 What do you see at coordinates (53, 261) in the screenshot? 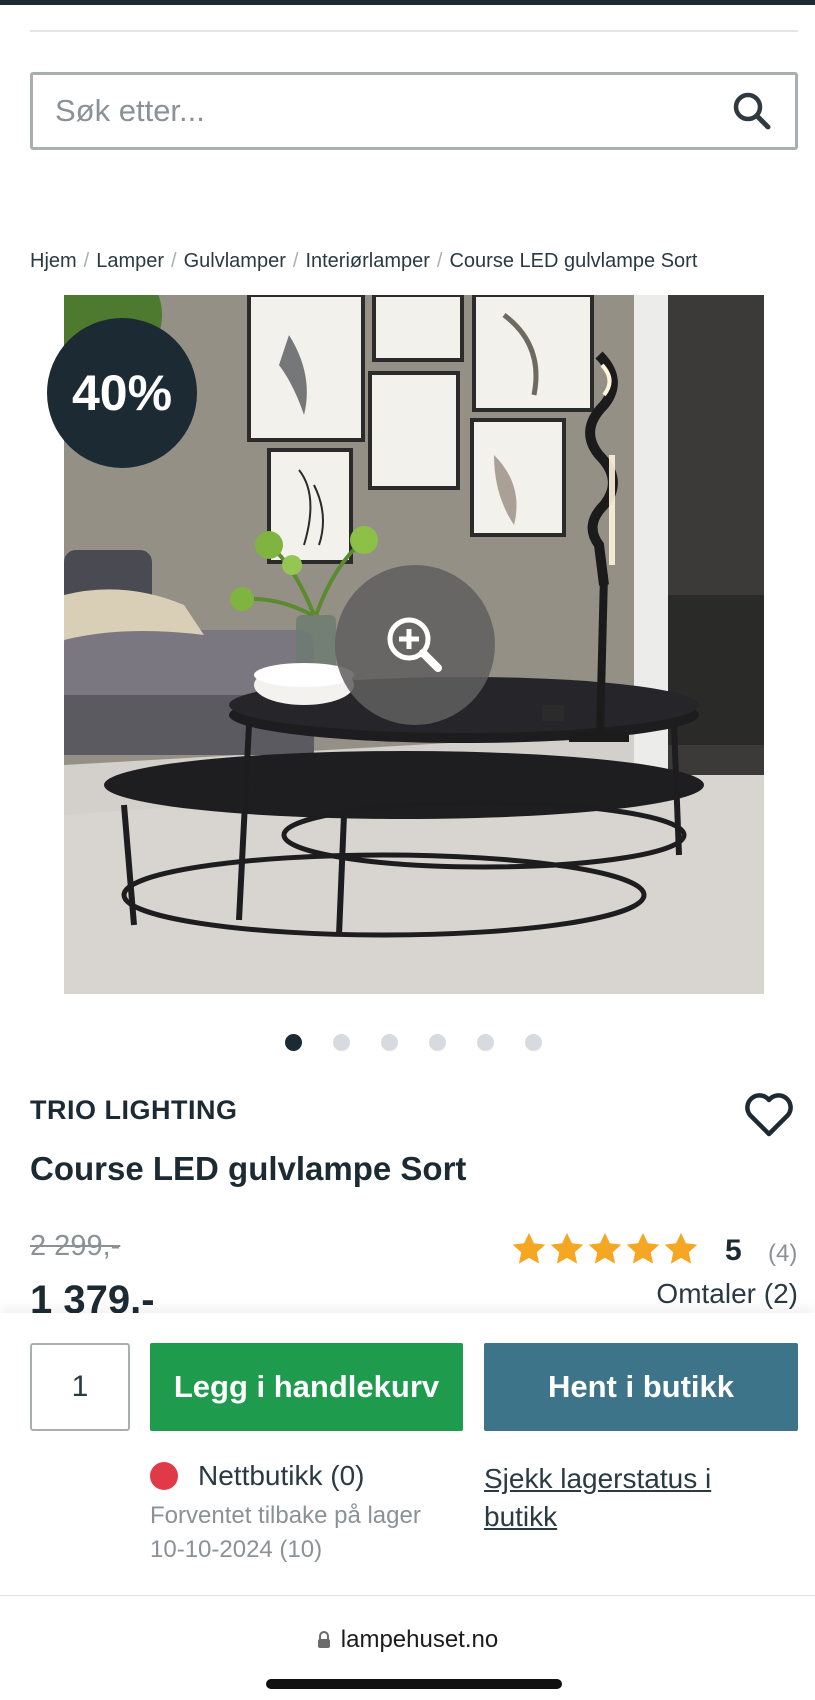
I see `breadcrumb-home: Hjem` at bounding box center [53, 261].